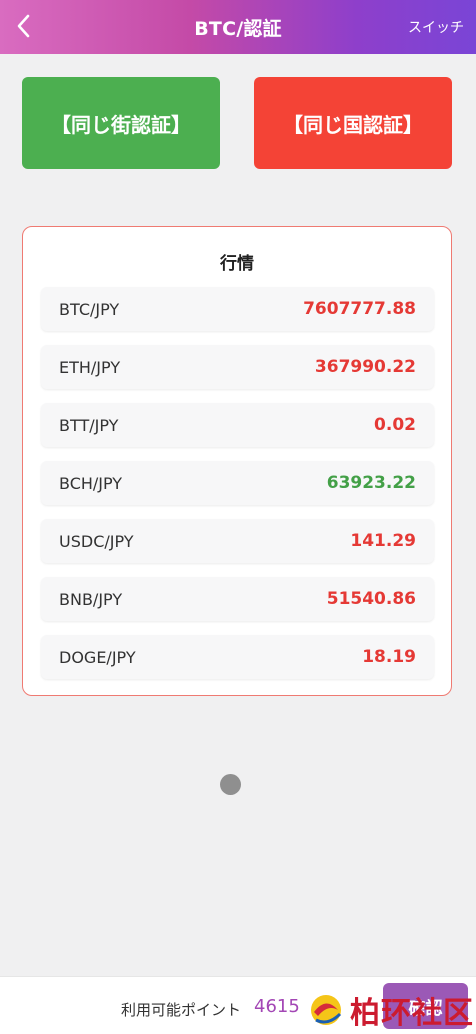 The image size is (476, 1034). What do you see at coordinates (237, 264) in the screenshot?
I see `market-title: 行情` at bounding box center [237, 264].